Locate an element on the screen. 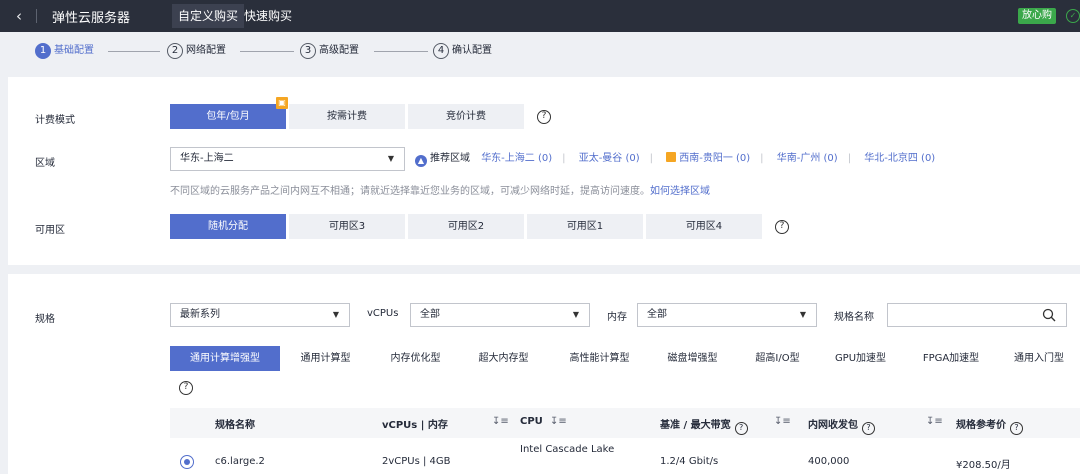 The width and height of the screenshot is (1080, 474). recommend-label: 推荐区域 is located at coordinates (450, 158).